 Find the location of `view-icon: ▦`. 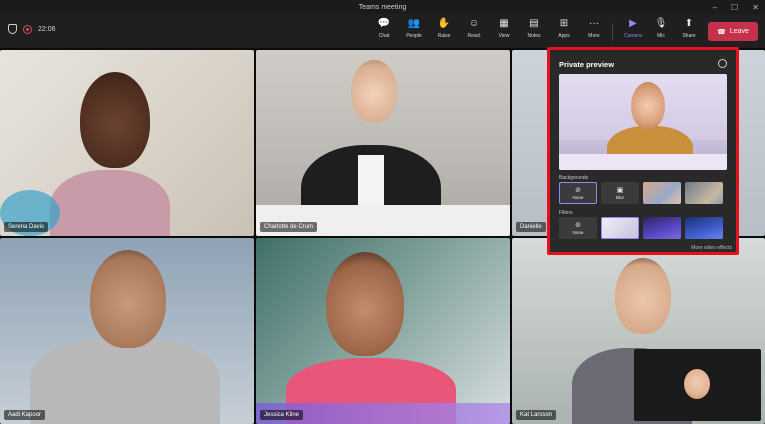

view-icon: ▦ is located at coordinates (504, 23).